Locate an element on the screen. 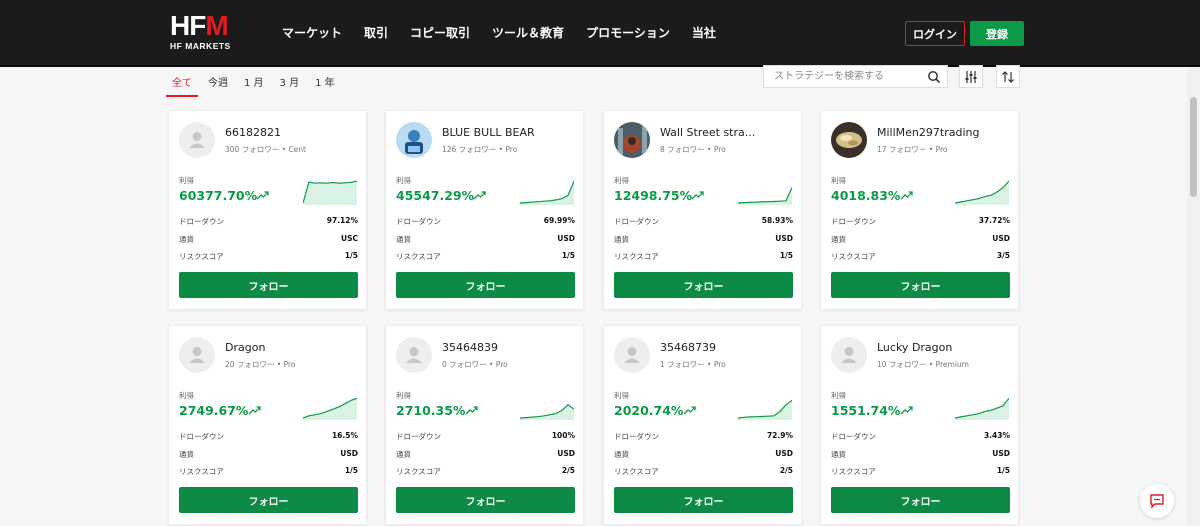 The height and width of the screenshot is (526, 1200). profit-value: 12498.75% is located at coordinates (653, 195).